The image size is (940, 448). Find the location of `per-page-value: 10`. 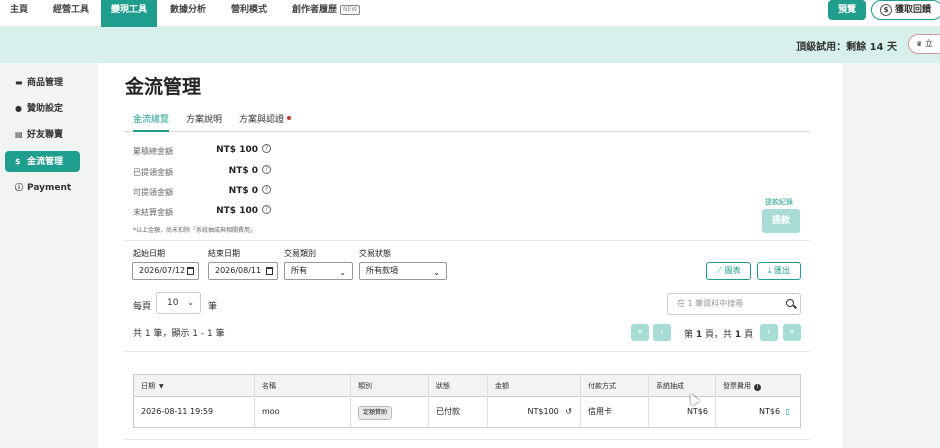

per-page-value: 10 is located at coordinates (173, 303).